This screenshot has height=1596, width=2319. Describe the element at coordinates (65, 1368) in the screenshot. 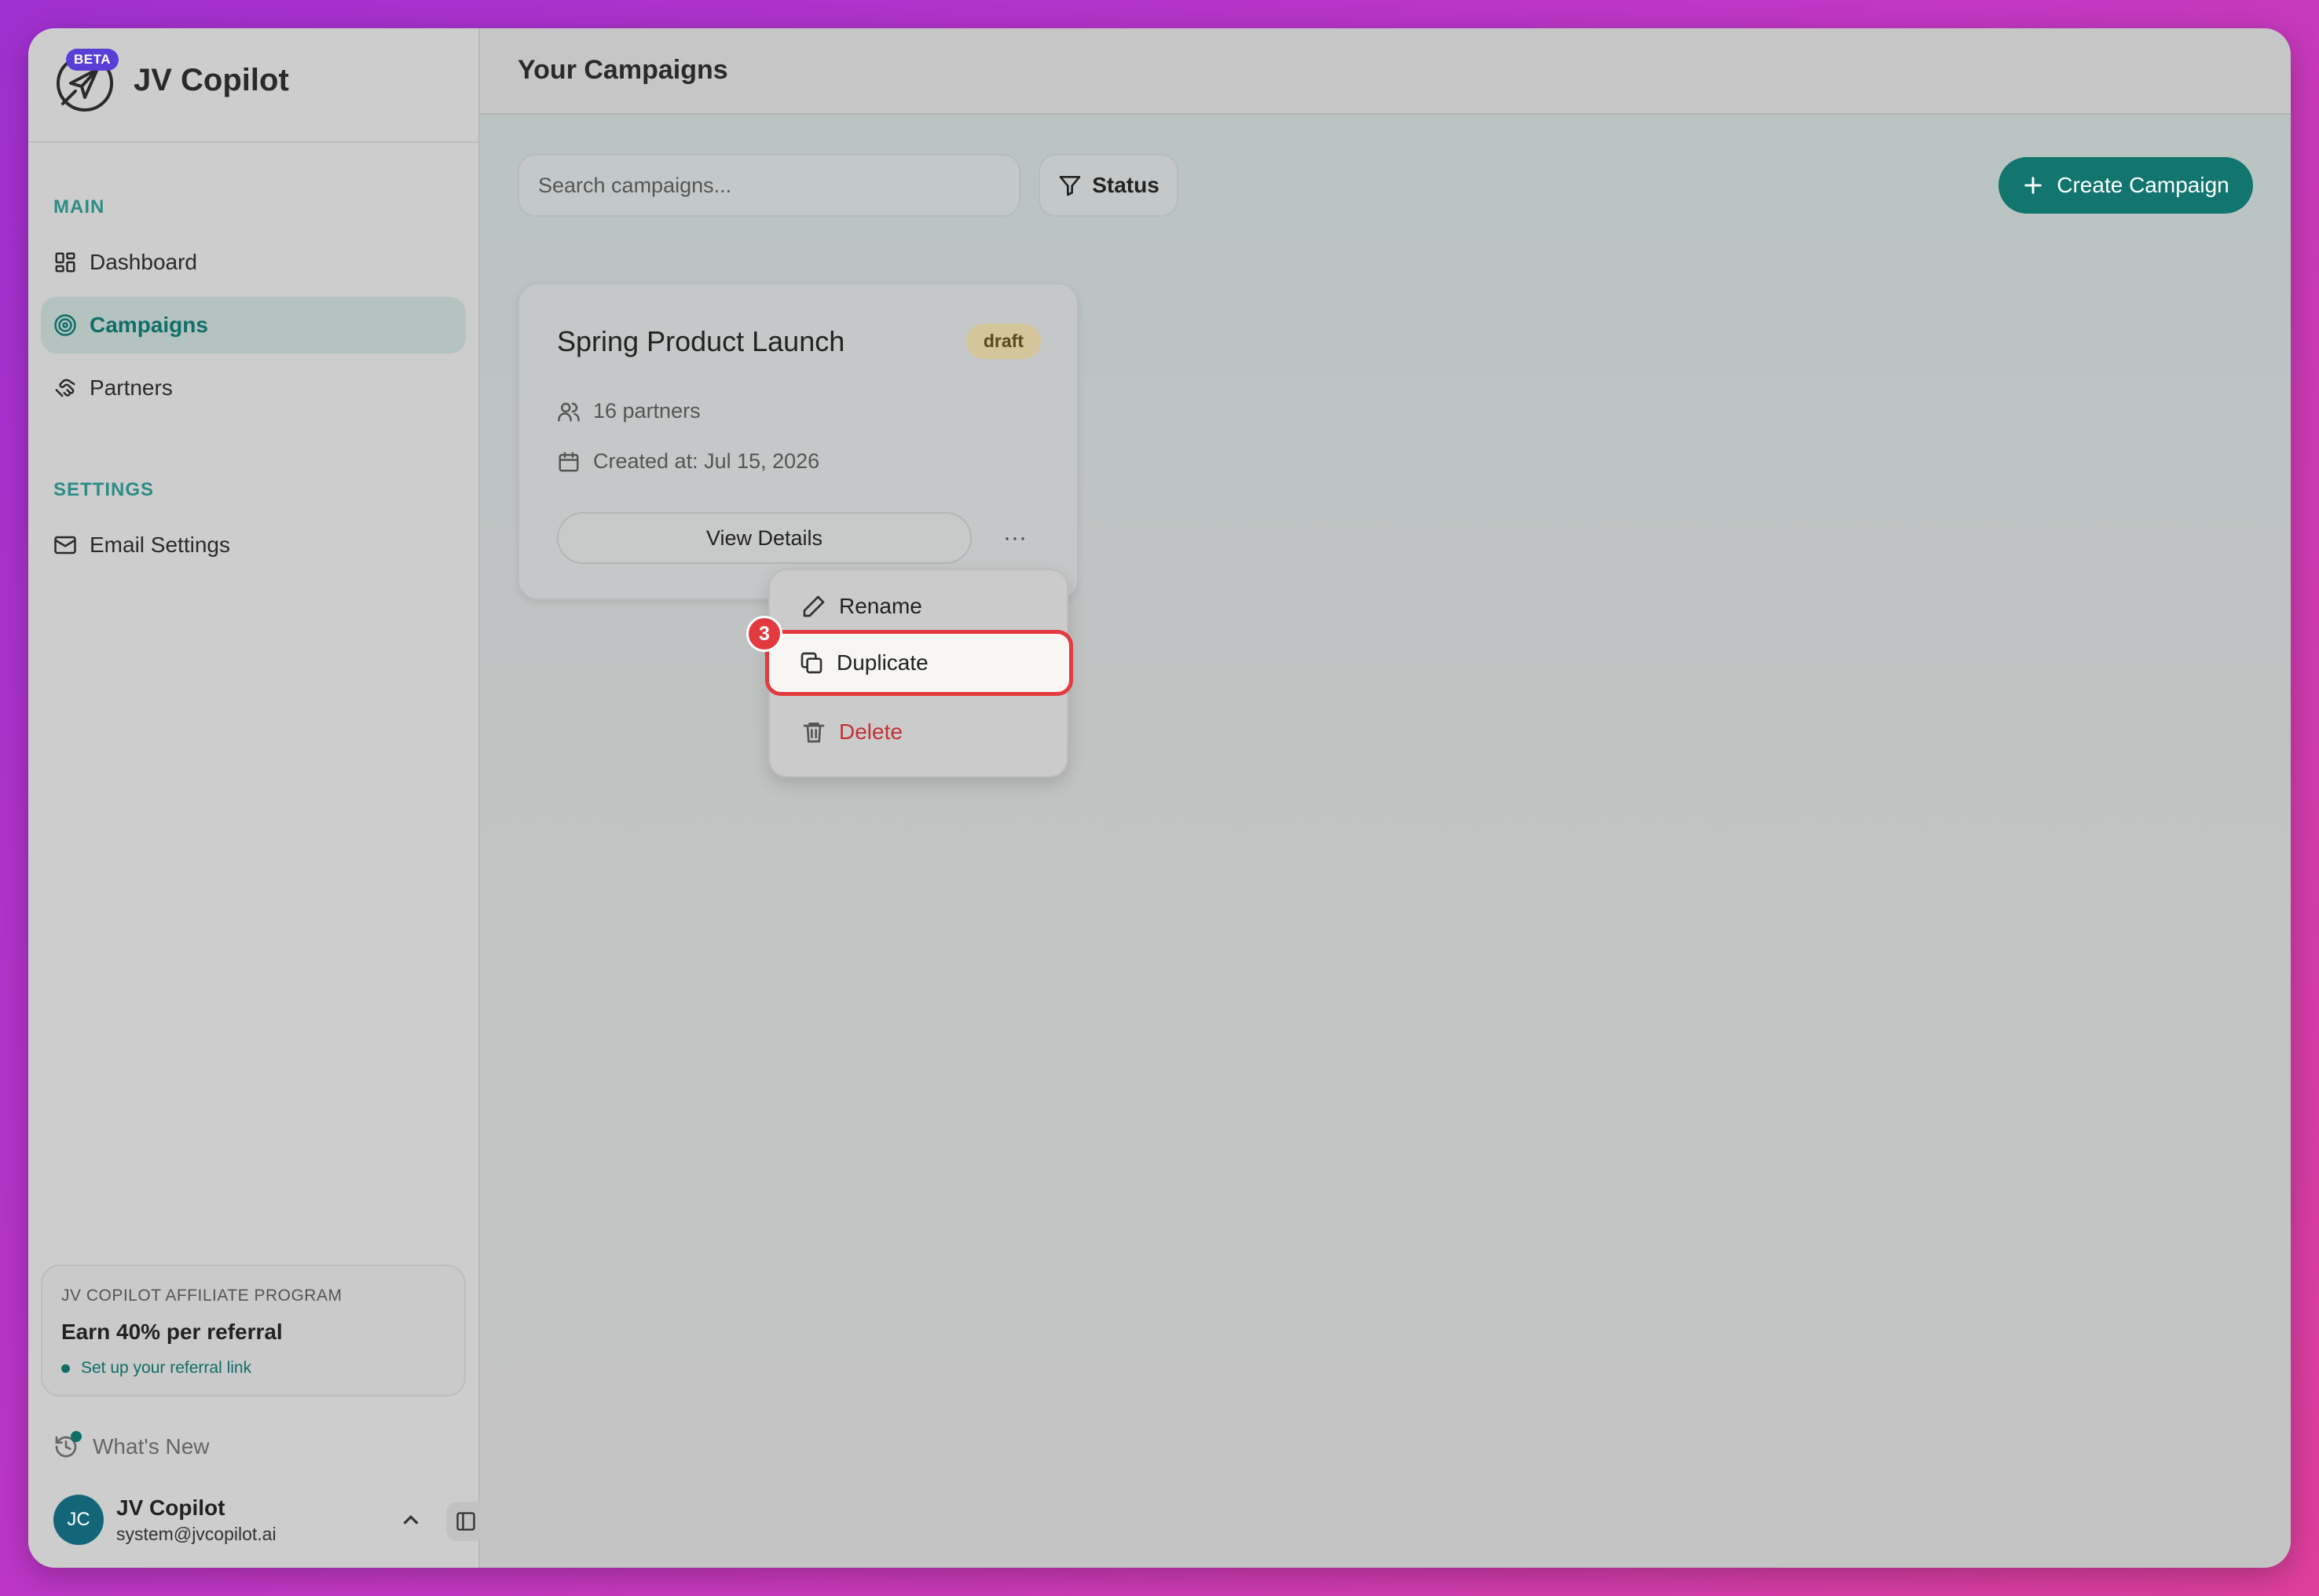

I see `bullet-dot-icon` at that location.